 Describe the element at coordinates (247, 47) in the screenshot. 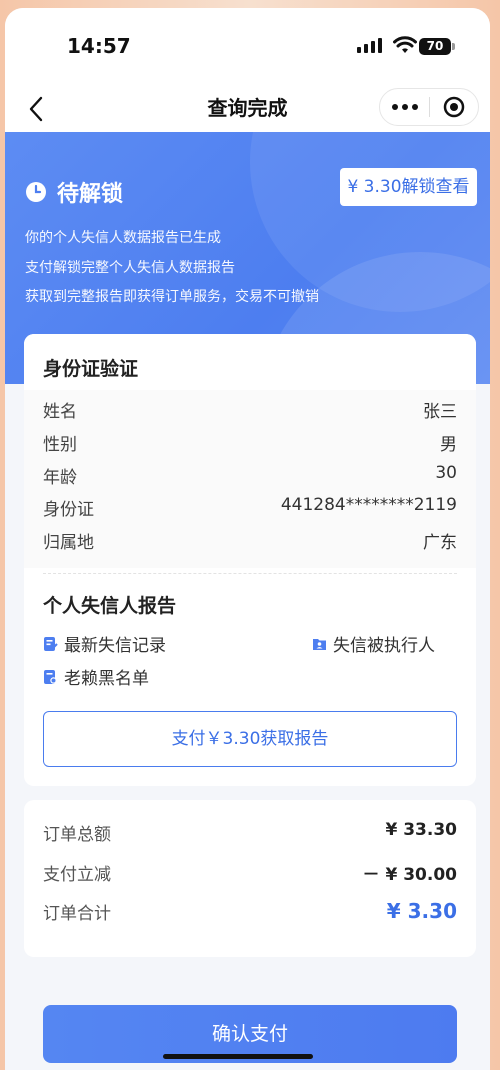

I see `status-bar: 14:57 70` at that location.